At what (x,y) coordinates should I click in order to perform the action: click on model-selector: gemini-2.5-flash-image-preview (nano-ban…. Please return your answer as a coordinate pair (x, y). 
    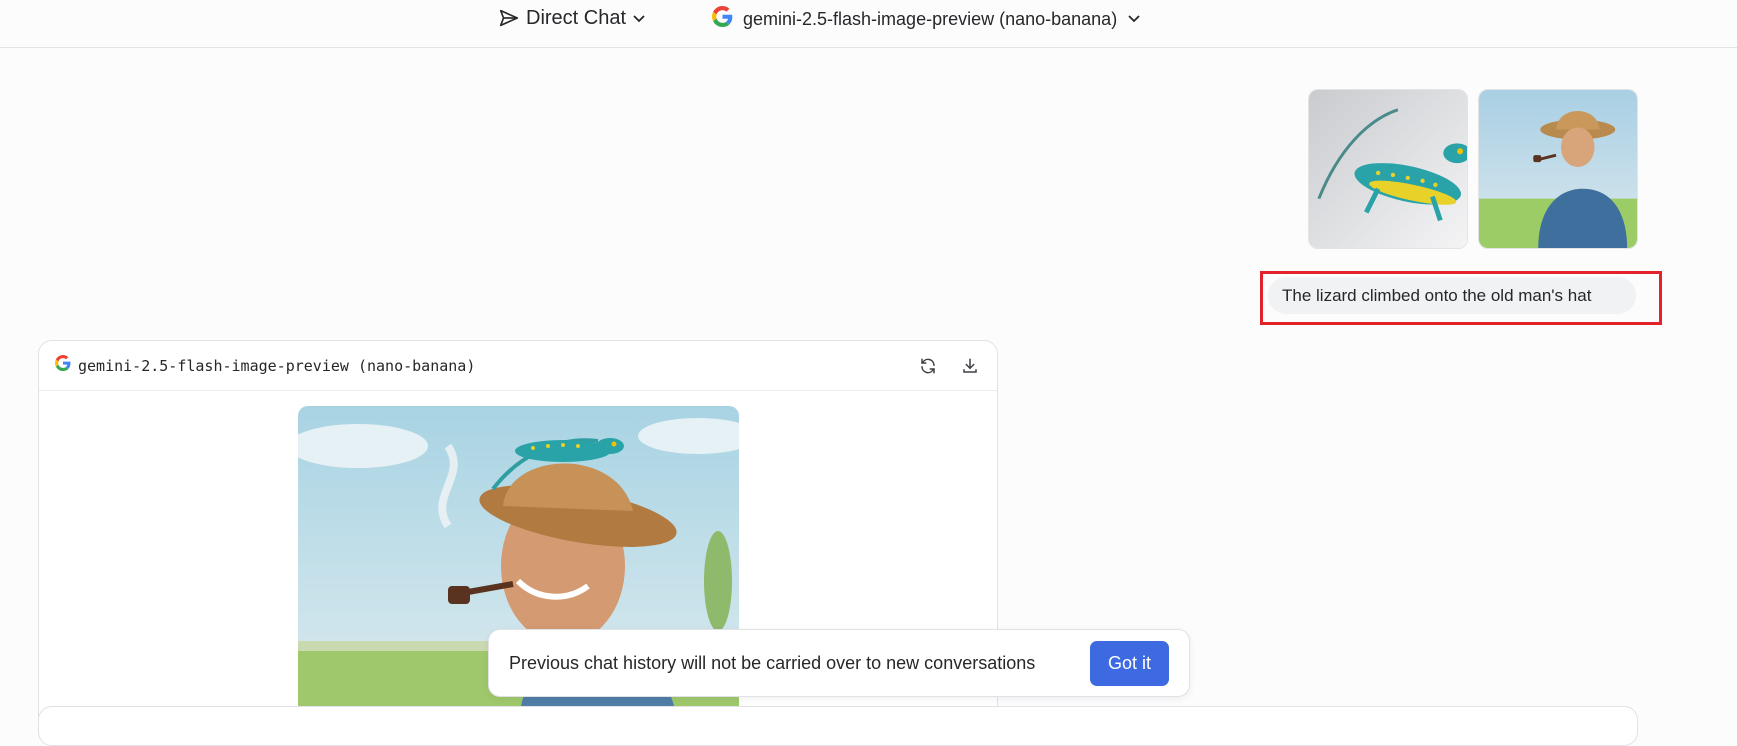
    Looking at the image, I should click on (926, 19).